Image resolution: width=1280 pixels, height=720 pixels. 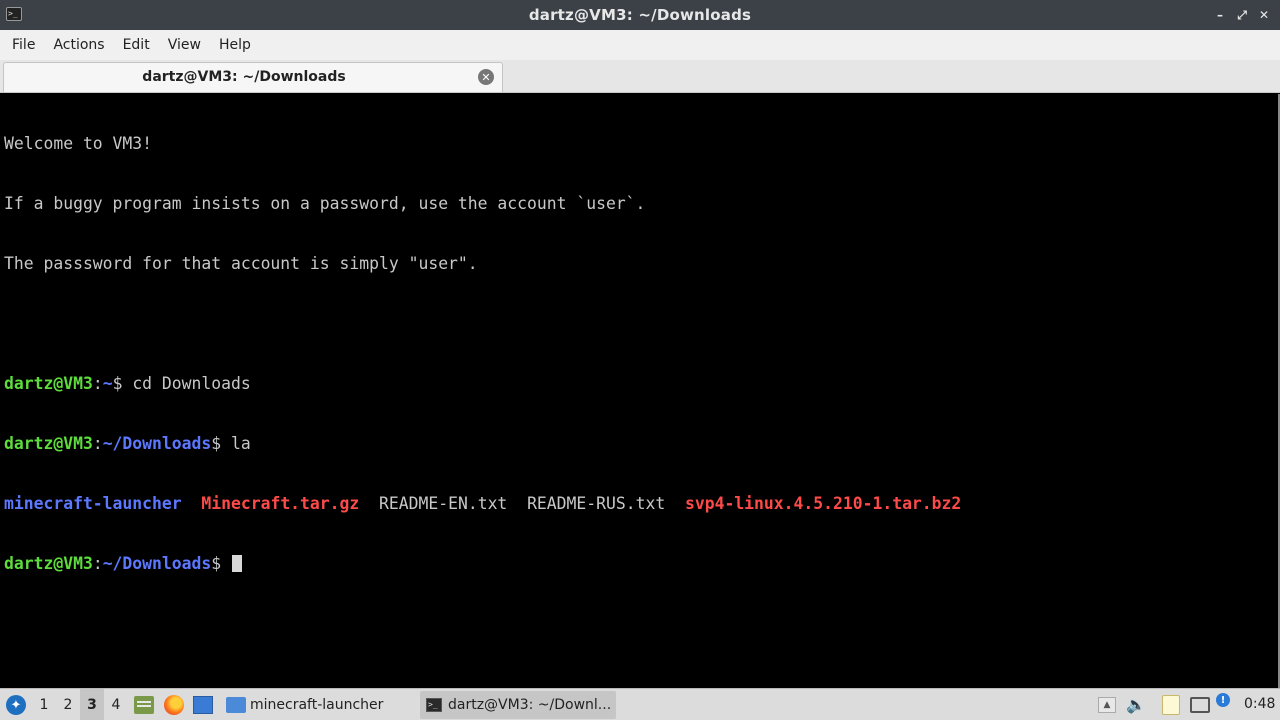 I want to click on workspace-2: 2, so click(x=68, y=704).